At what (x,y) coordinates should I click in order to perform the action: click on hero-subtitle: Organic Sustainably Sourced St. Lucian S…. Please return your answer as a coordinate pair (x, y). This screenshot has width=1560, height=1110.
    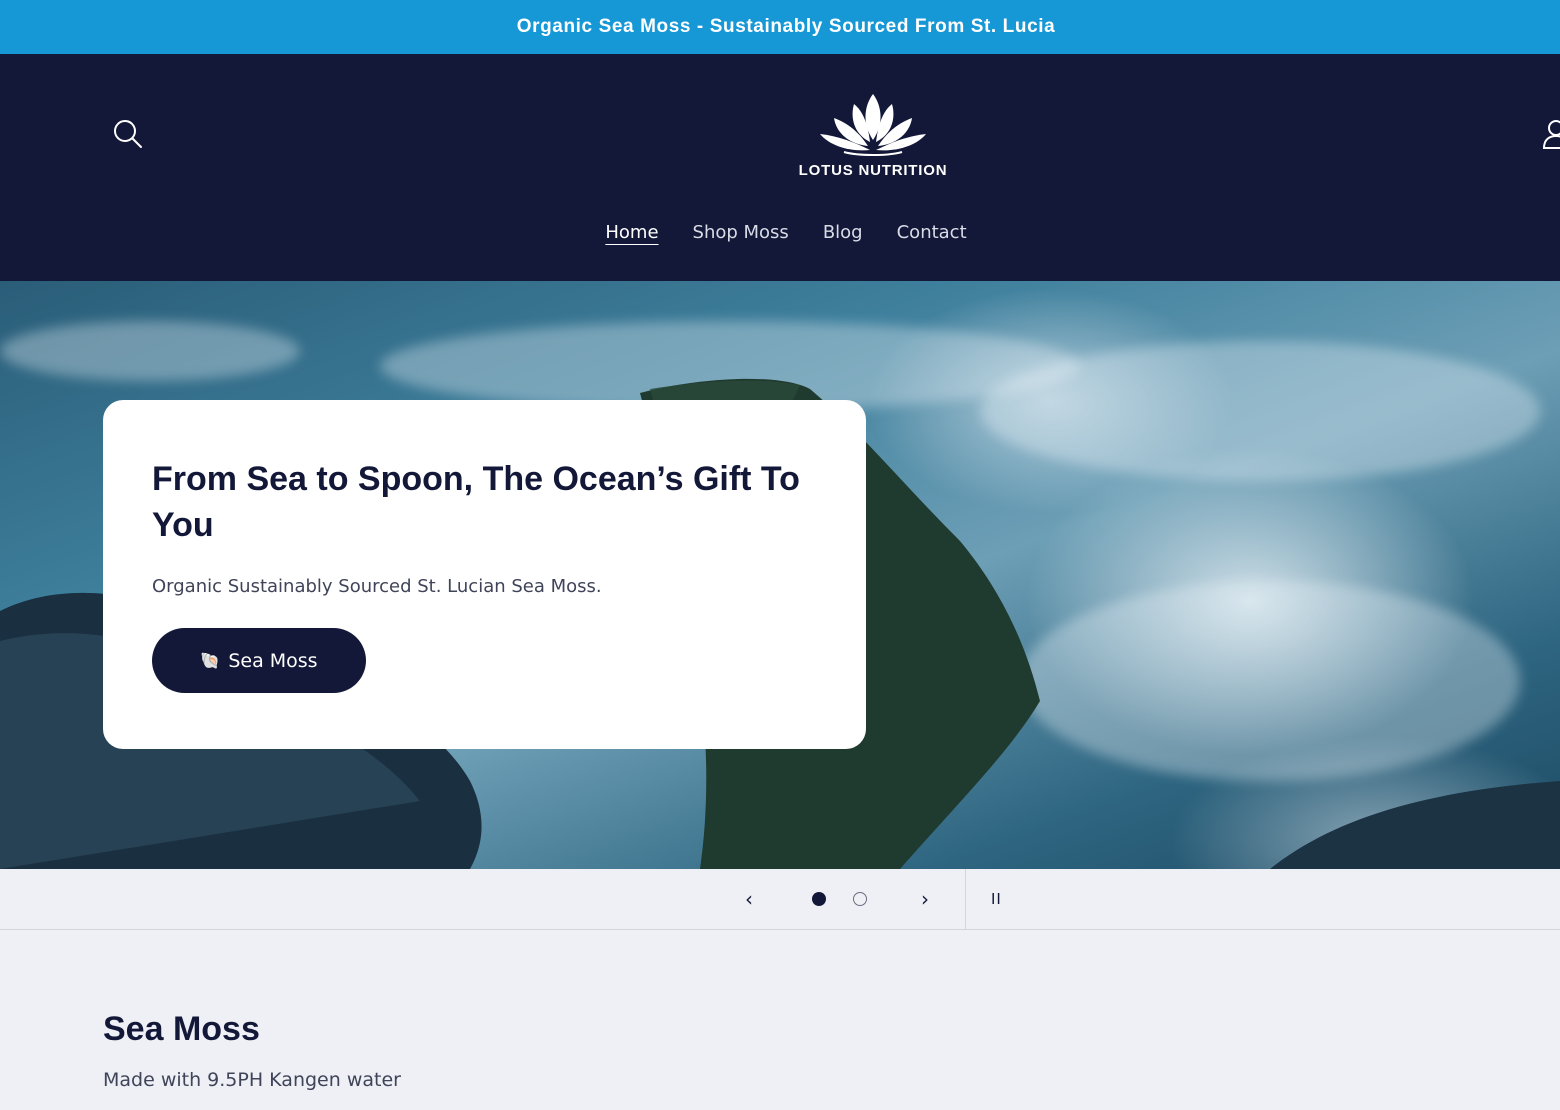
    Looking at the image, I should click on (377, 586).